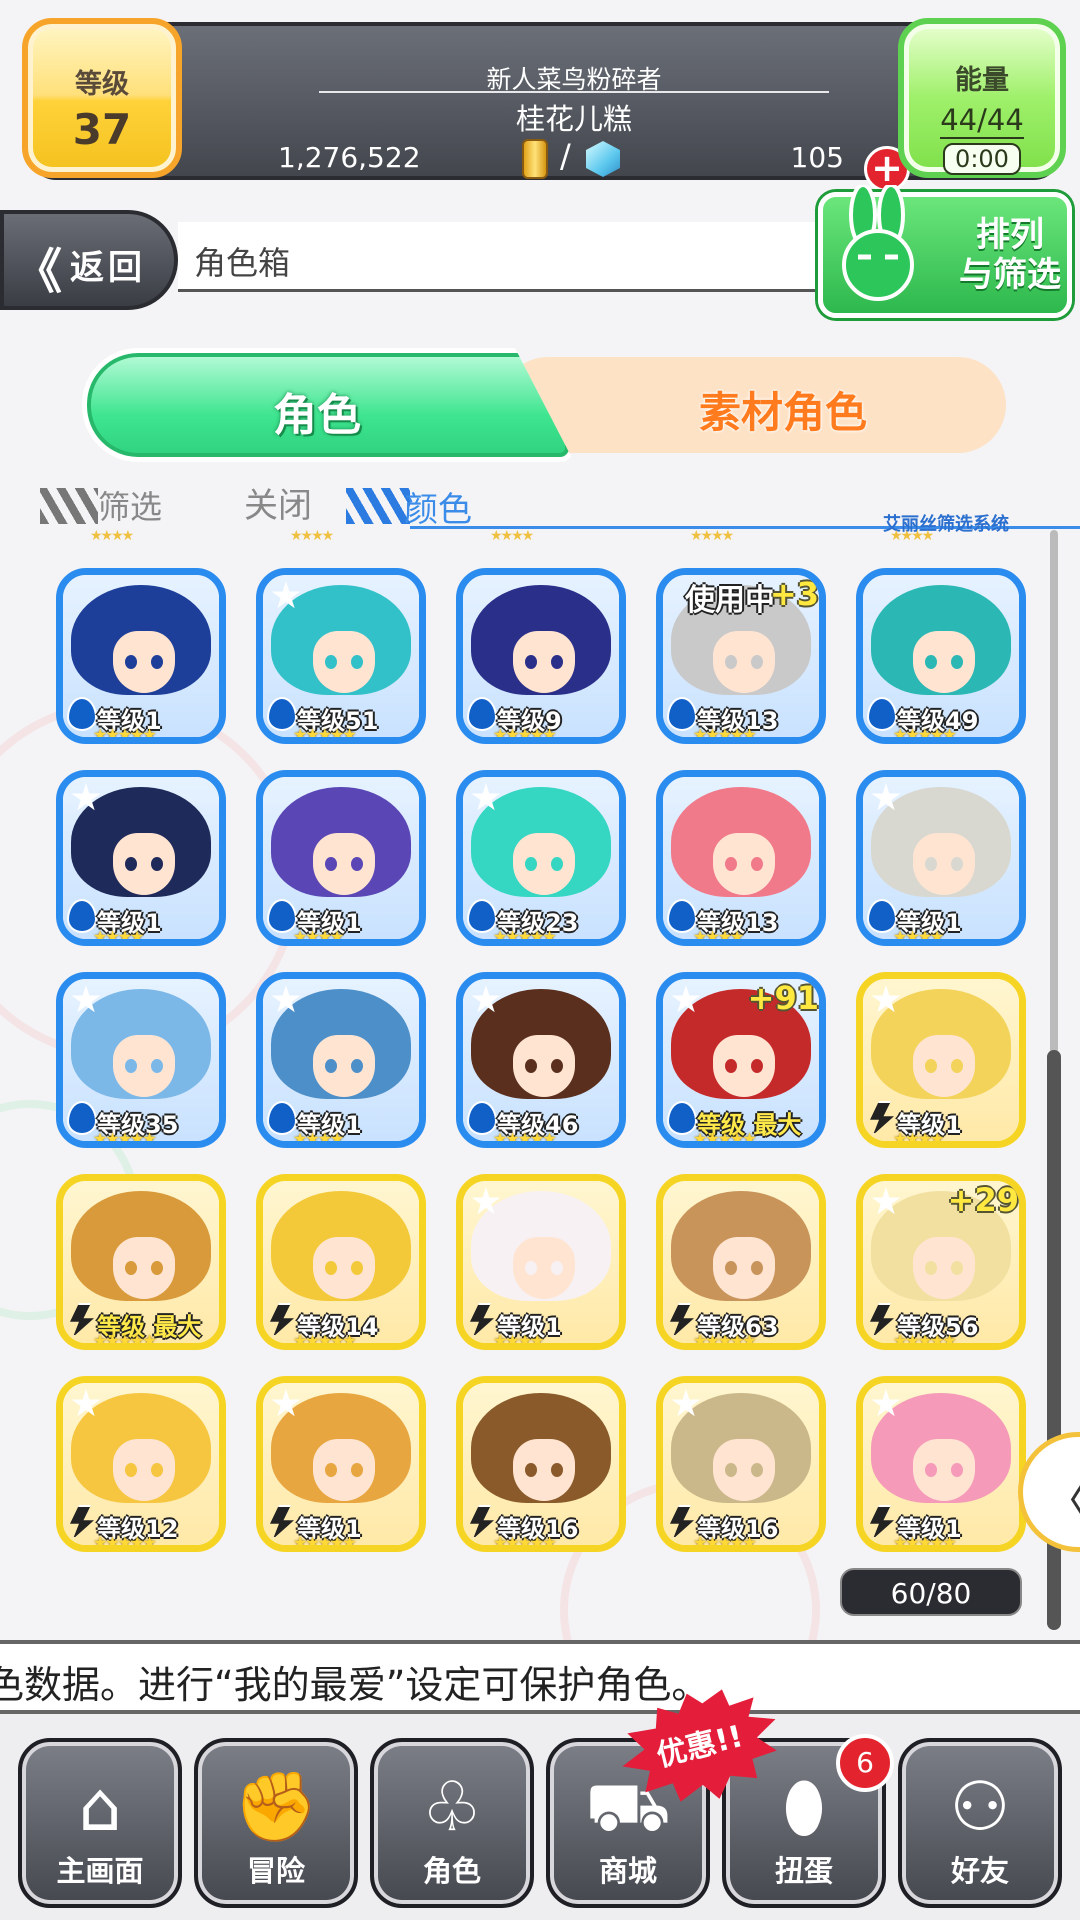  I want to click on plus-value-badge: +91, so click(783, 998).